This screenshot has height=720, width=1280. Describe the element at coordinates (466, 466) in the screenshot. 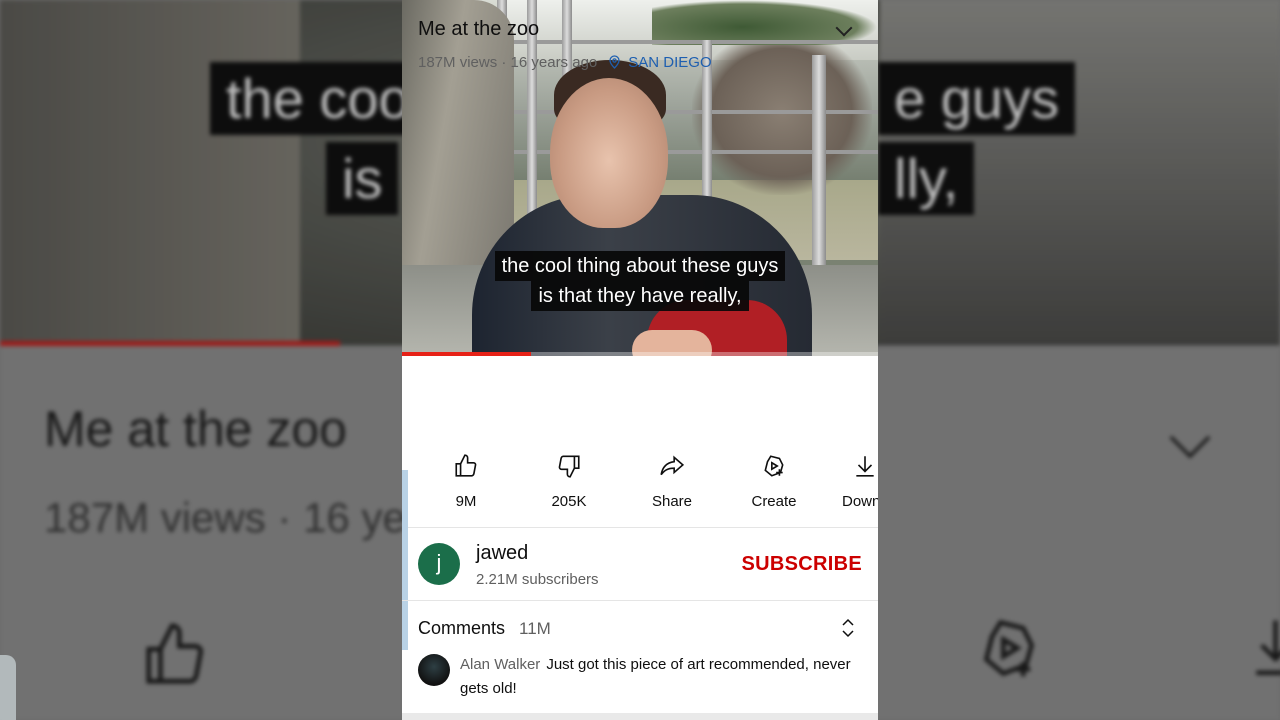

I see `like-icon` at that location.